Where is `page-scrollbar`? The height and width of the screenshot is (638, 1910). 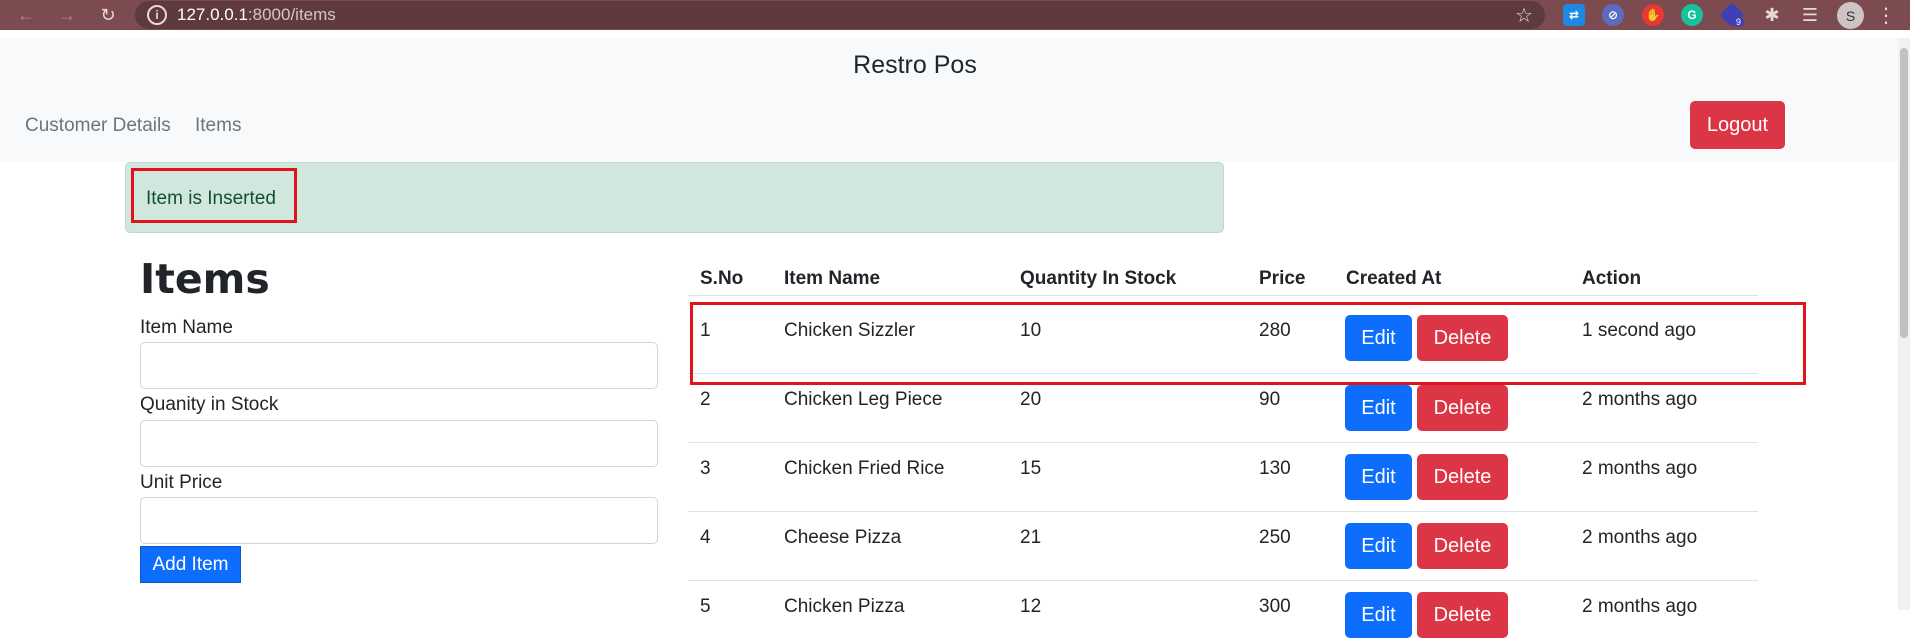
page-scrollbar is located at coordinates (1904, 324).